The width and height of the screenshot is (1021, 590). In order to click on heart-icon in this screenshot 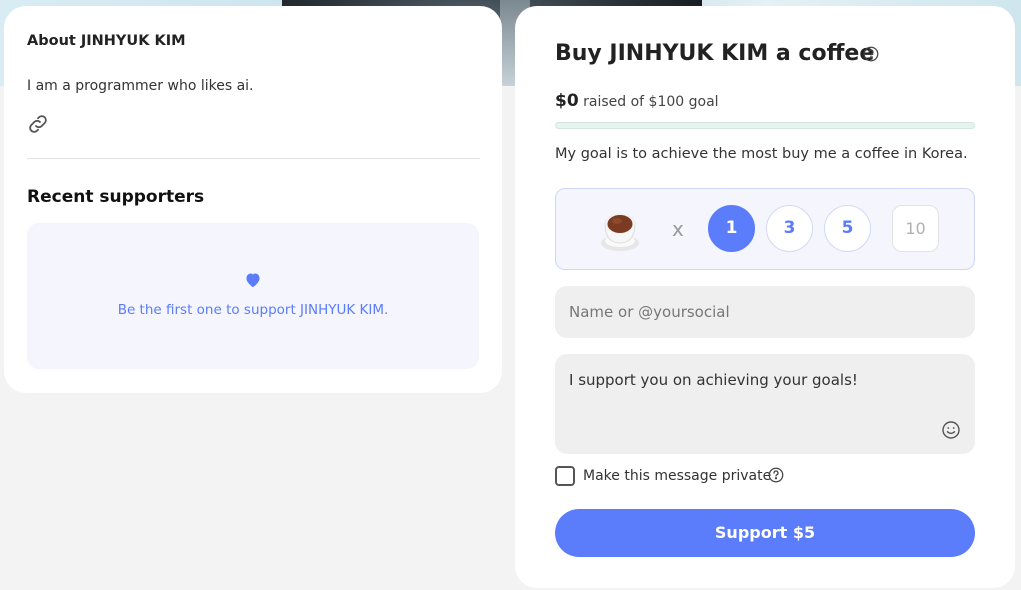, I will do `click(253, 280)`.